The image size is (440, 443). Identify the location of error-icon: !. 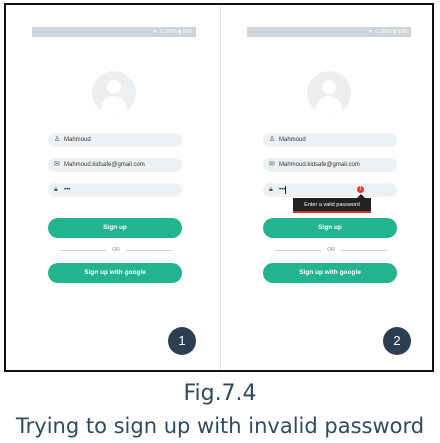
(360, 189).